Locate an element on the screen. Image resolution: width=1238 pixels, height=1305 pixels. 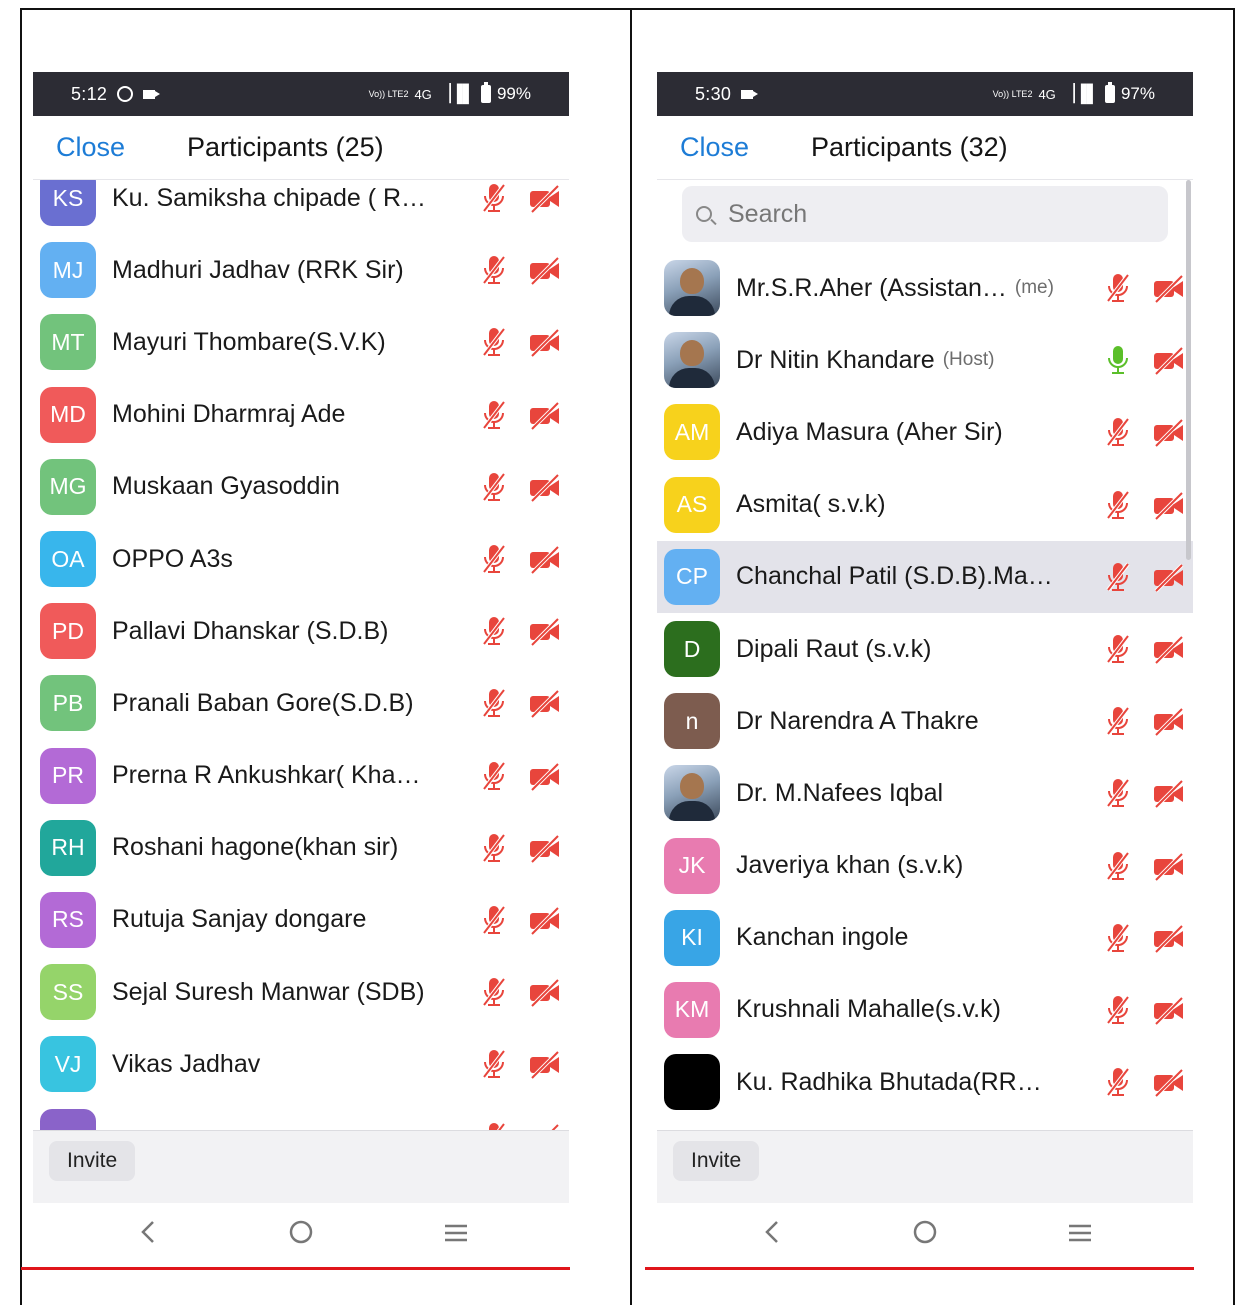
battery-percent: 97% is located at coordinates (1137, 93).